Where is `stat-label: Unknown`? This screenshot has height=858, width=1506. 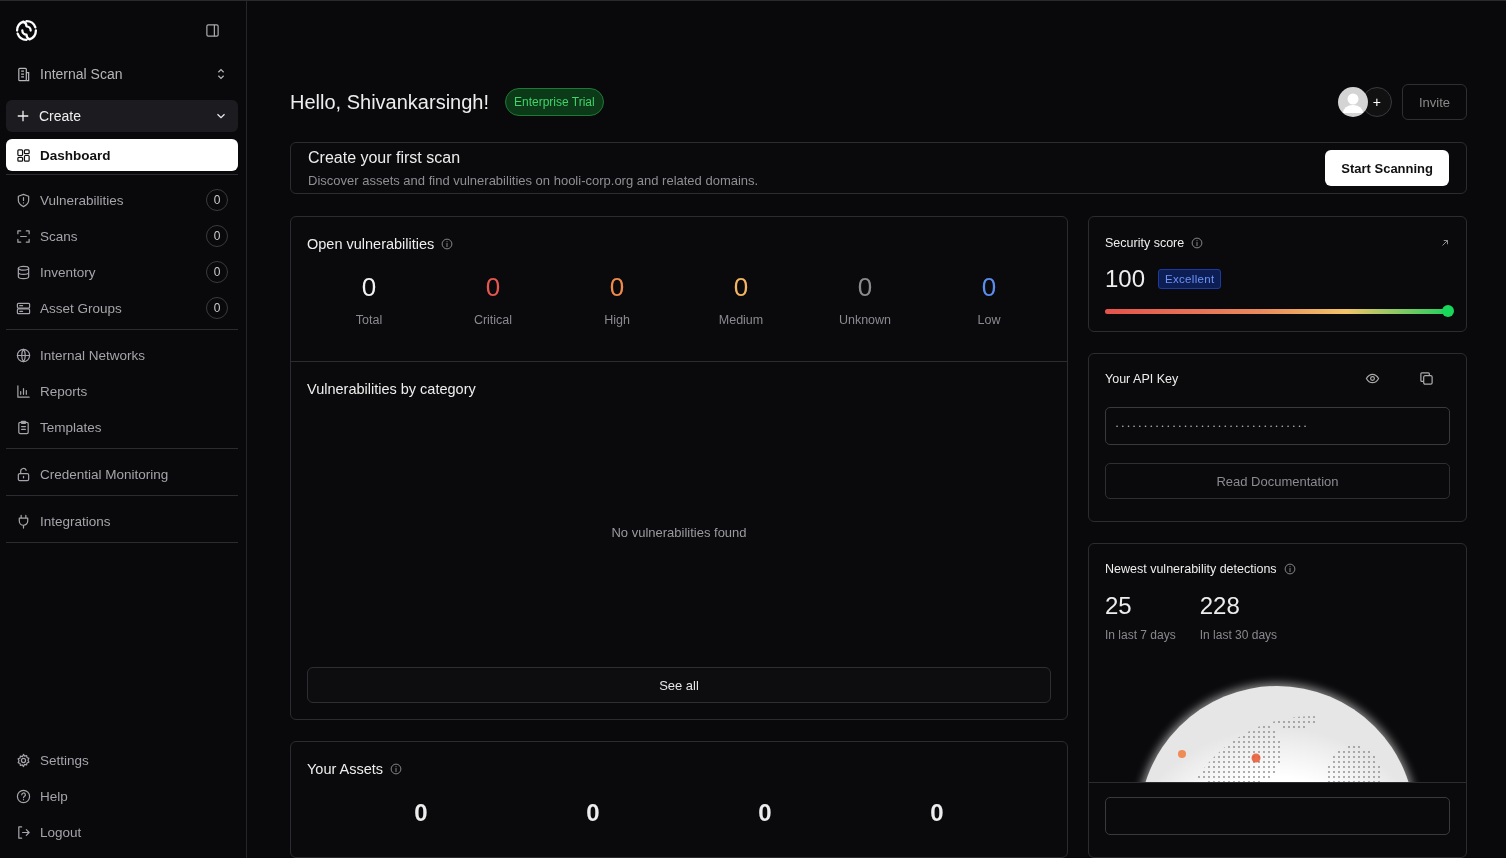
stat-label: Unknown is located at coordinates (865, 320).